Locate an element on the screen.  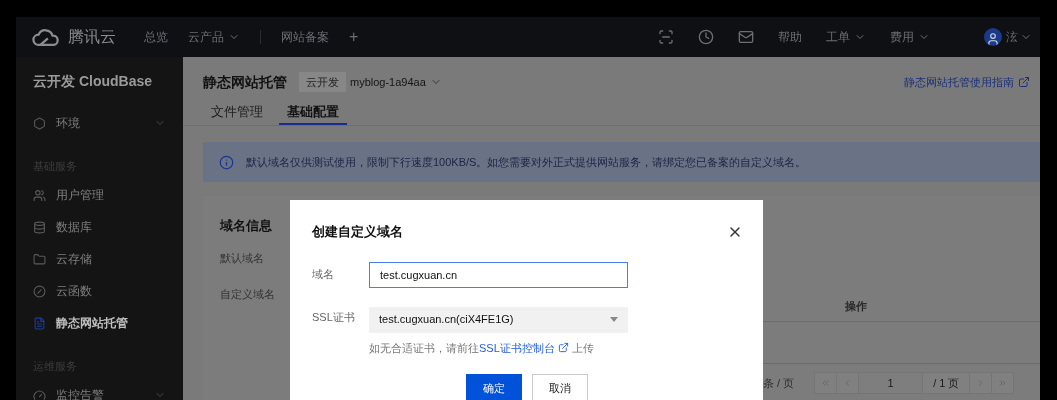
sidebar-item: 用户管理 is located at coordinates (99, 195).